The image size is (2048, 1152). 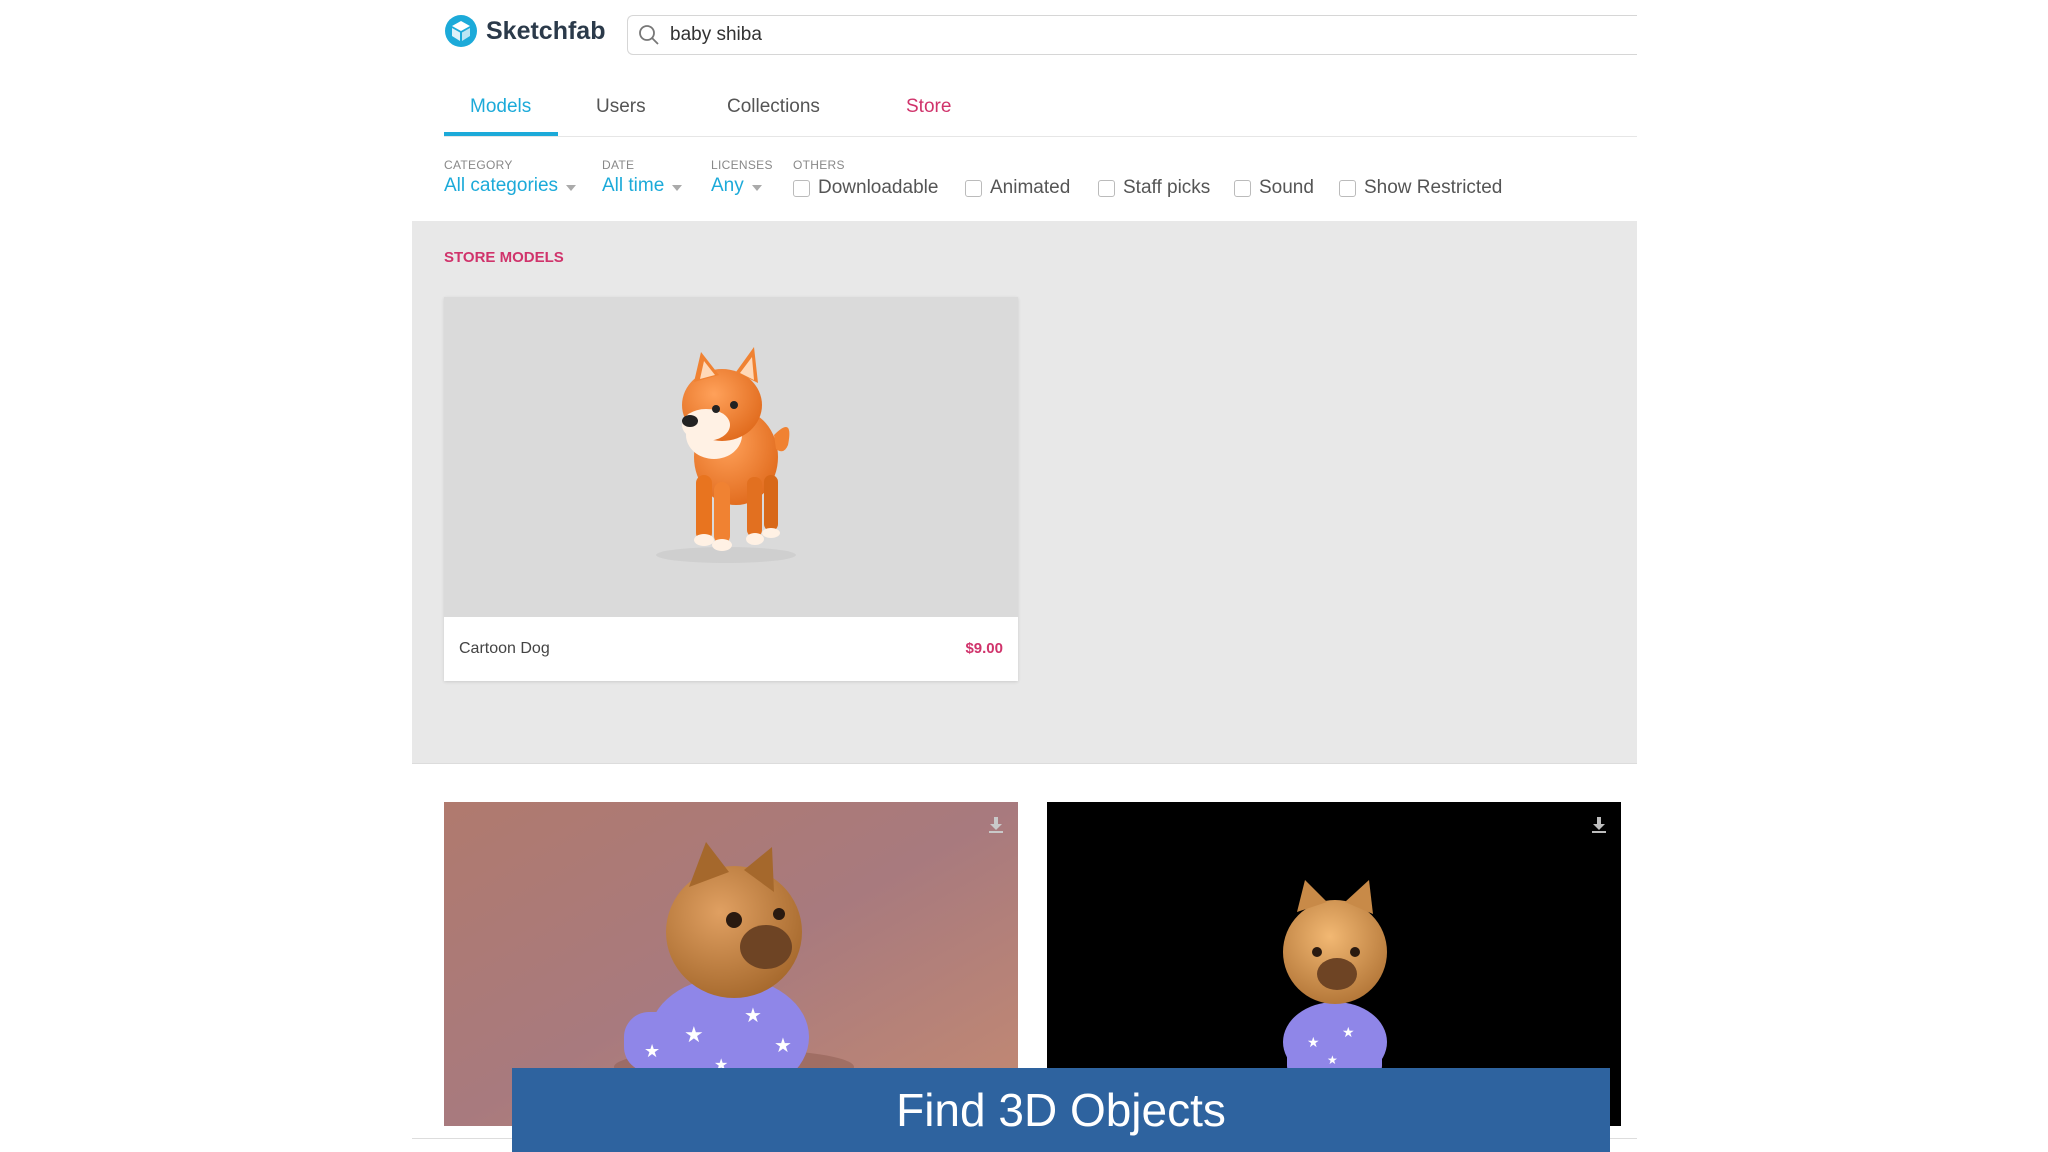 I want to click on sketchfab-logo-icon, so click(x=461, y=31).